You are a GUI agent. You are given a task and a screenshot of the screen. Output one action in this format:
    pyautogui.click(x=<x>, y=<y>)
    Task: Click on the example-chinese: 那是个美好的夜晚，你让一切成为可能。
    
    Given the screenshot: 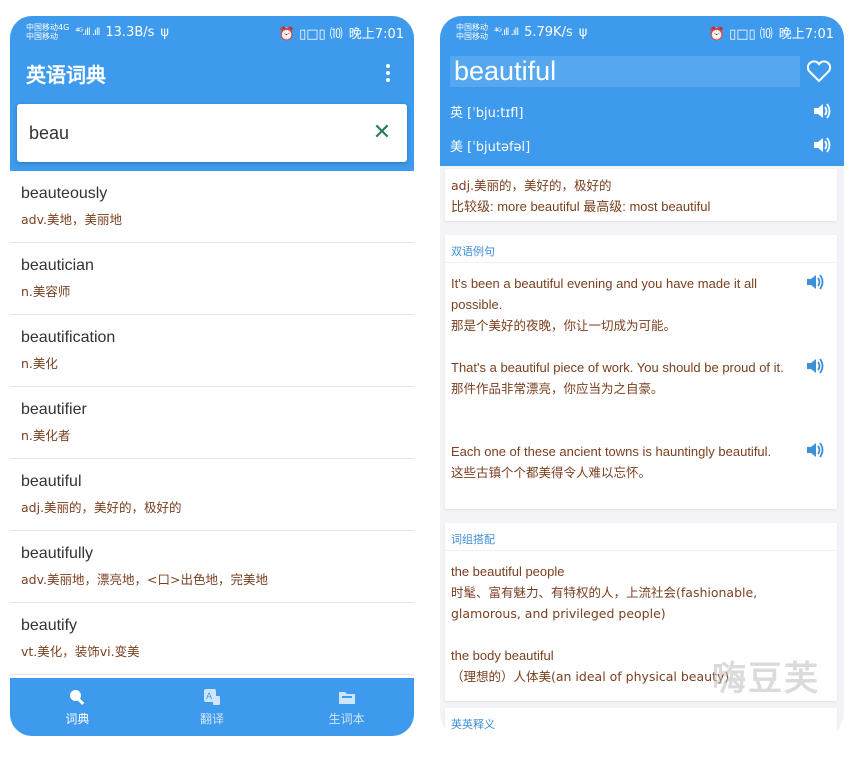 What is the action you would take?
    pyautogui.click(x=564, y=325)
    